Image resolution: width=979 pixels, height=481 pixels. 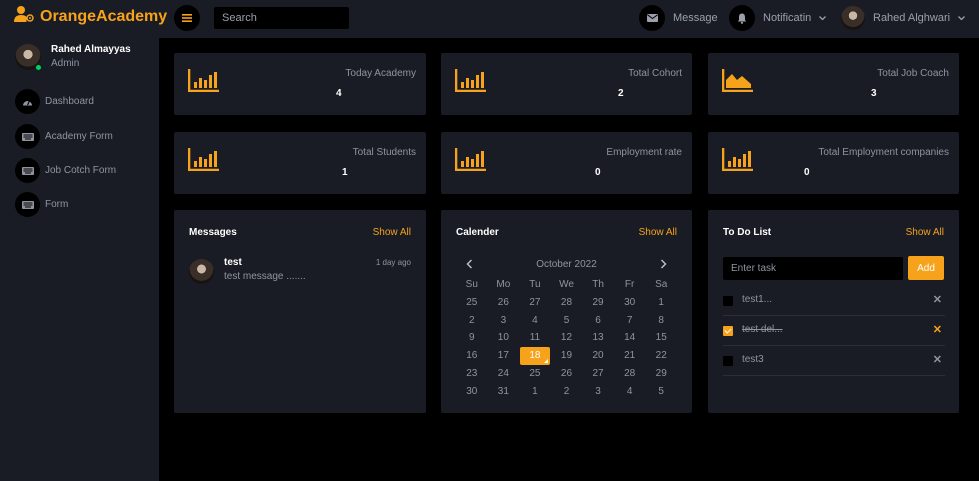 What do you see at coordinates (925, 232) in the screenshot?
I see `todo-show-all-link: Show All` at bounding box center [925, 232].